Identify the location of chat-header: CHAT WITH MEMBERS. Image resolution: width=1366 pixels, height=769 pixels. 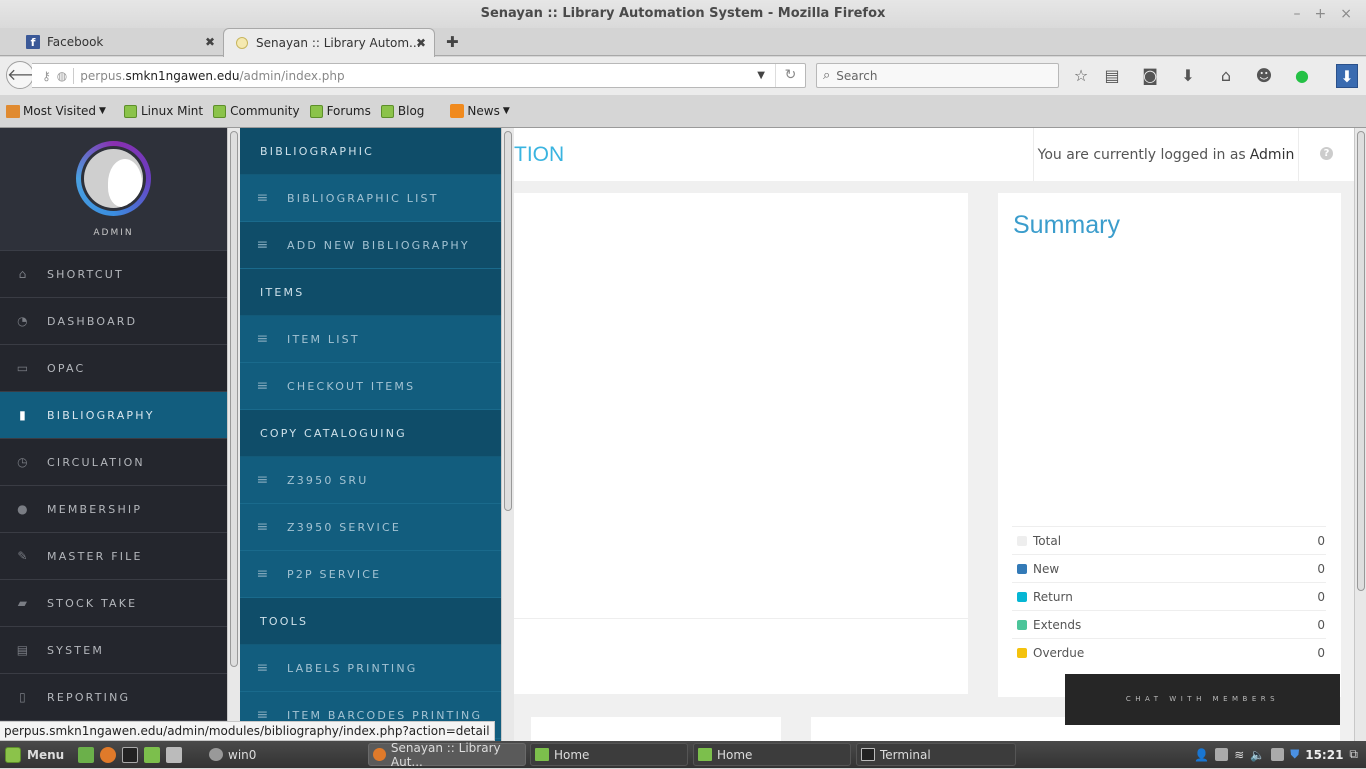
(1202, 699).